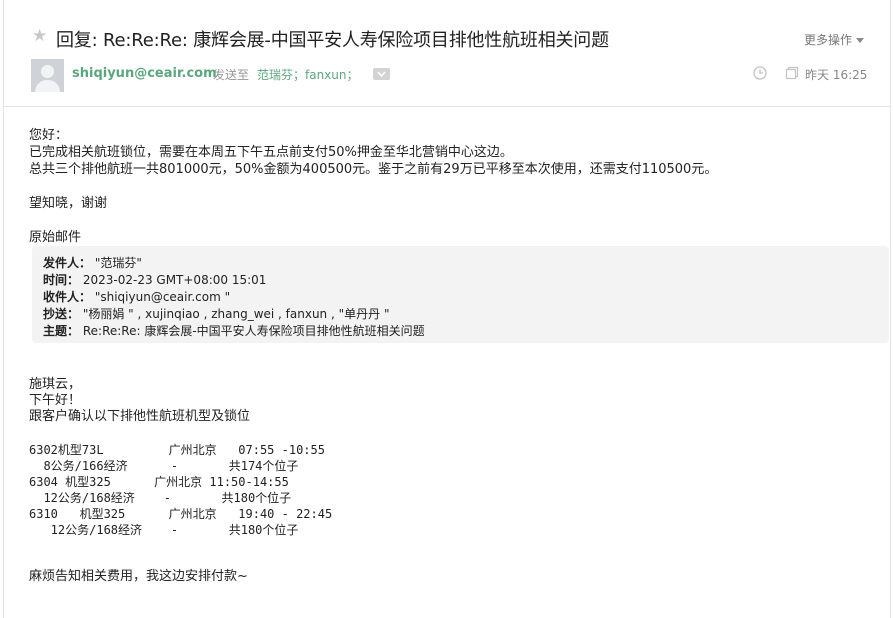  I want to click on expand-recipients-button, so click(381, 74).